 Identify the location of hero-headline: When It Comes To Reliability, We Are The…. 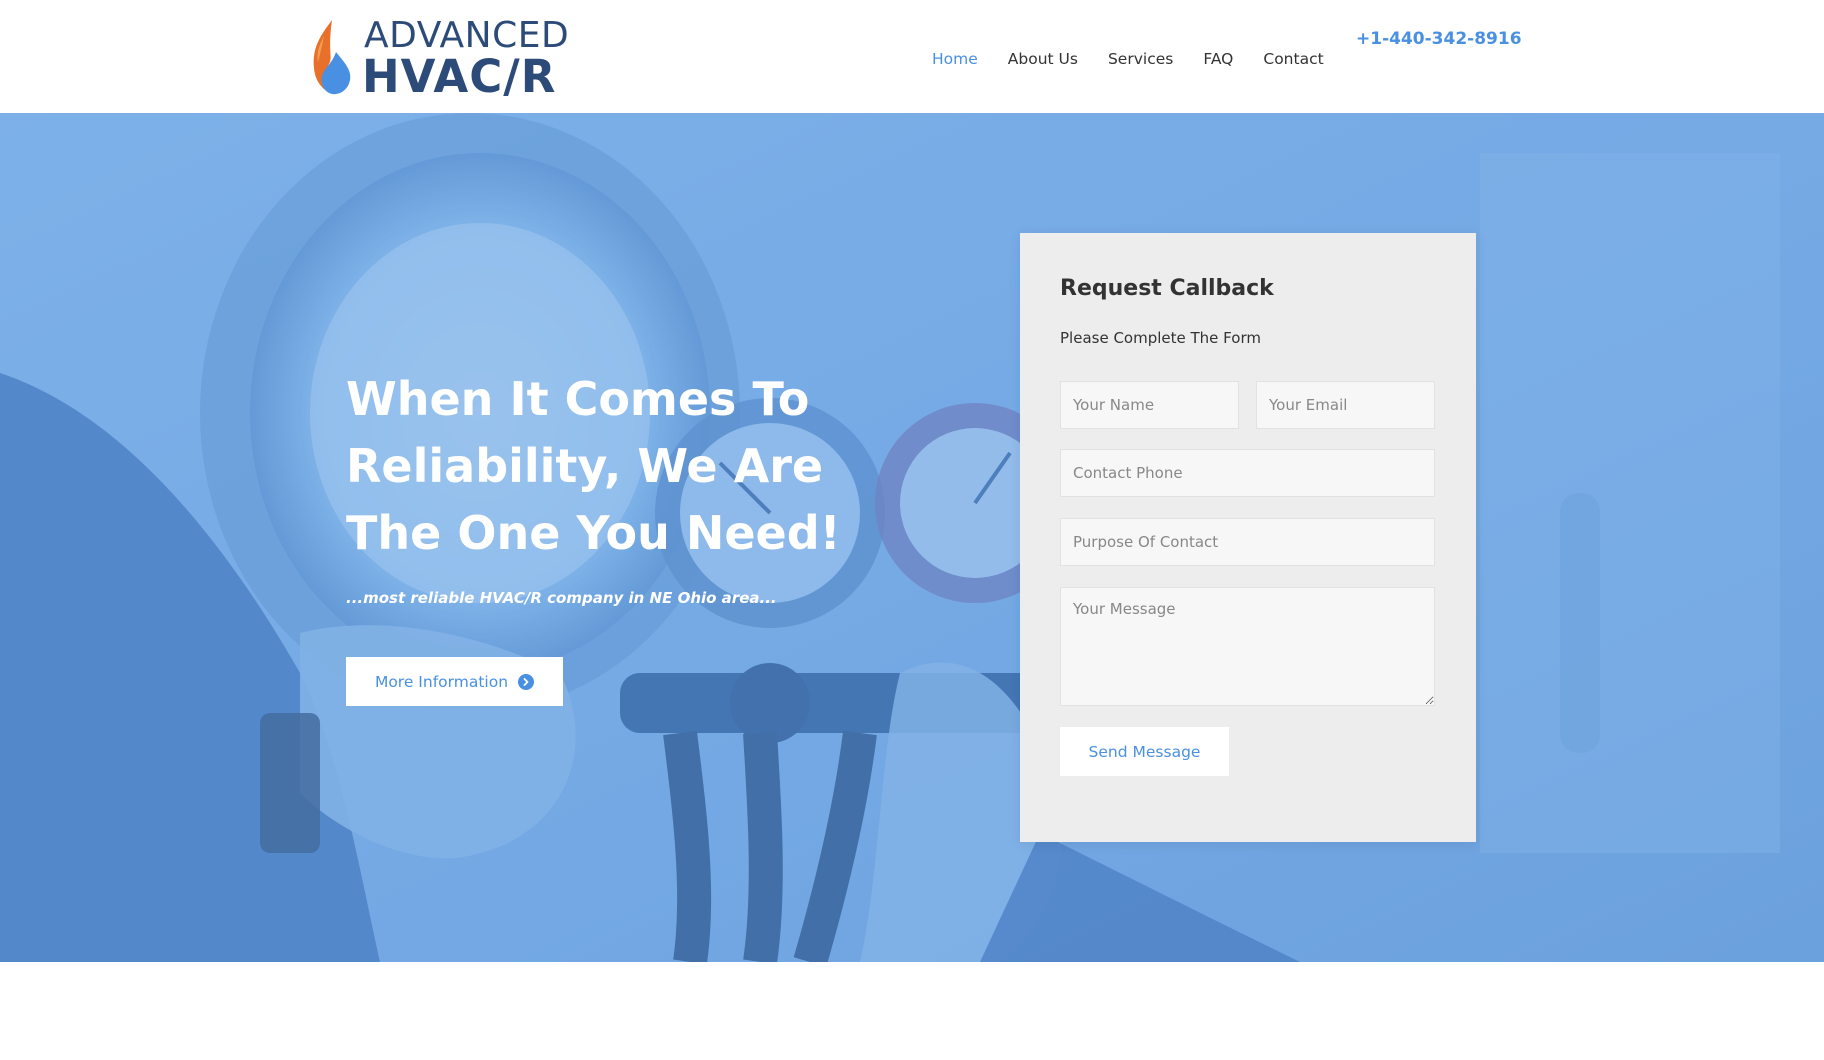
(593, 466).